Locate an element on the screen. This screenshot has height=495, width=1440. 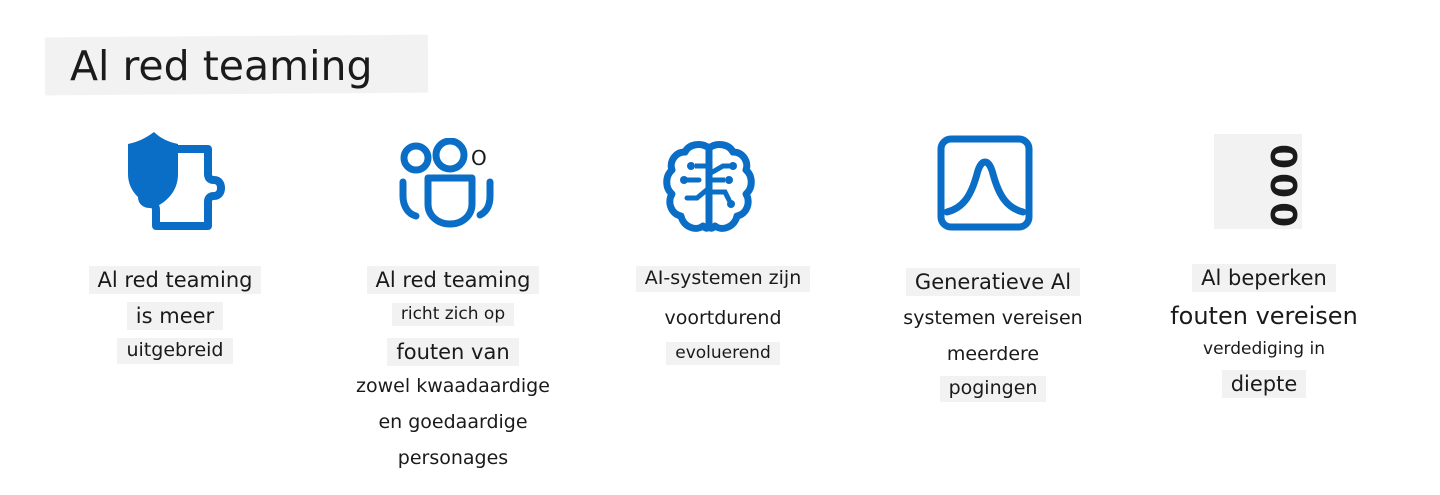
card-line: verdediging in is located at coordinates (1264, 349).